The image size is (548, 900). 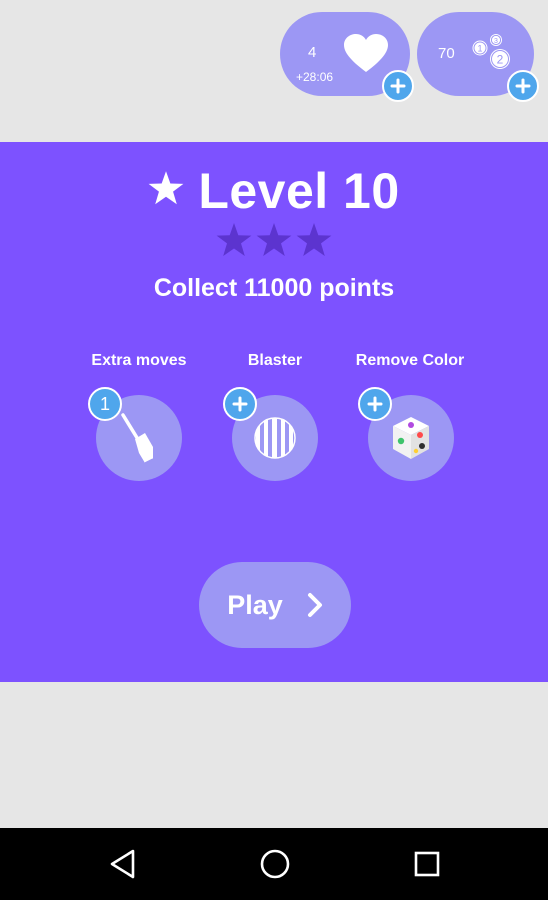 I want to click on hammer-icon, so click(x=137, y=438).